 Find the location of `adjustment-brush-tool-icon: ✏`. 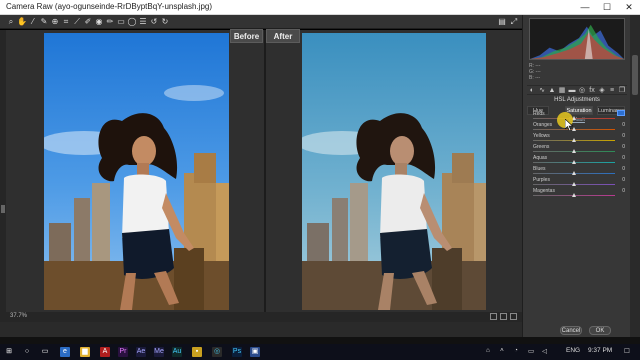

adjustment-brush-tool-icon: ✏ is located at coordinates (110, 22).